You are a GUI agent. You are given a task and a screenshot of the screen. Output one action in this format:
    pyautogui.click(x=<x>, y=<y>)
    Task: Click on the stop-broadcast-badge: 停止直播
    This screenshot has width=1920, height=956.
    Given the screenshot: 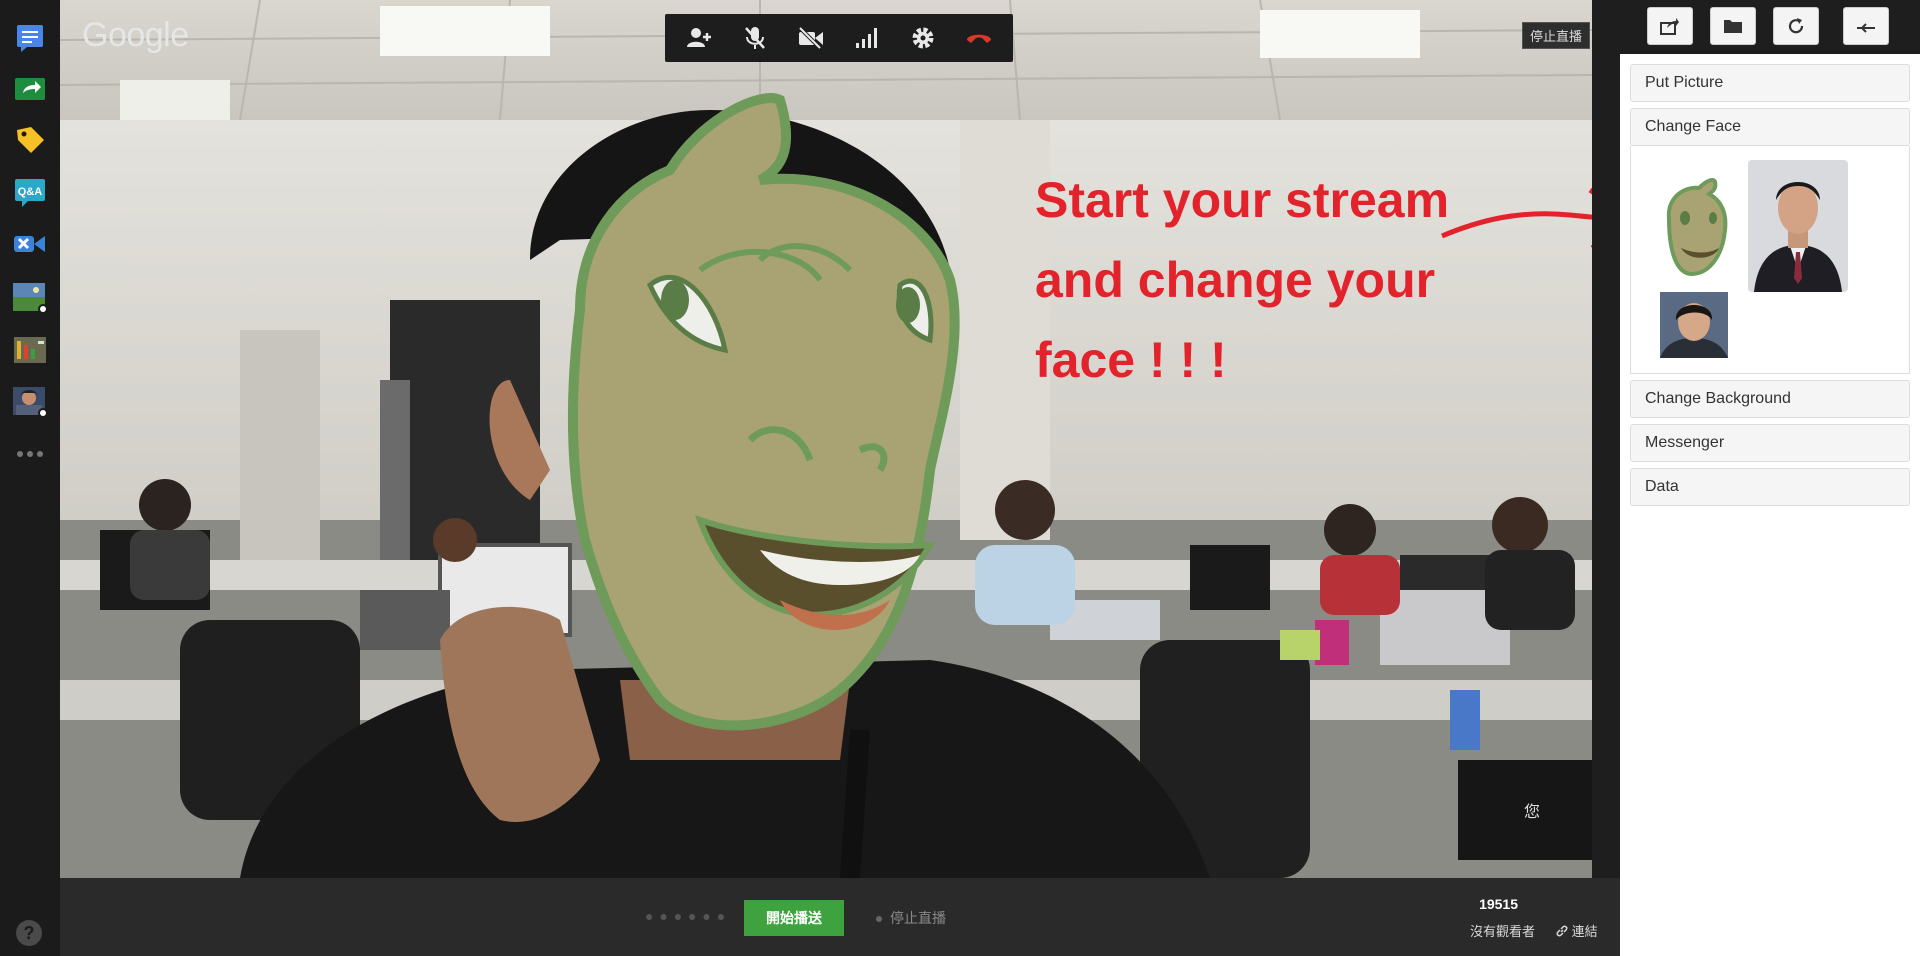 What is the action you would take?
    pyautogui.click(x=1556, y=35)
    